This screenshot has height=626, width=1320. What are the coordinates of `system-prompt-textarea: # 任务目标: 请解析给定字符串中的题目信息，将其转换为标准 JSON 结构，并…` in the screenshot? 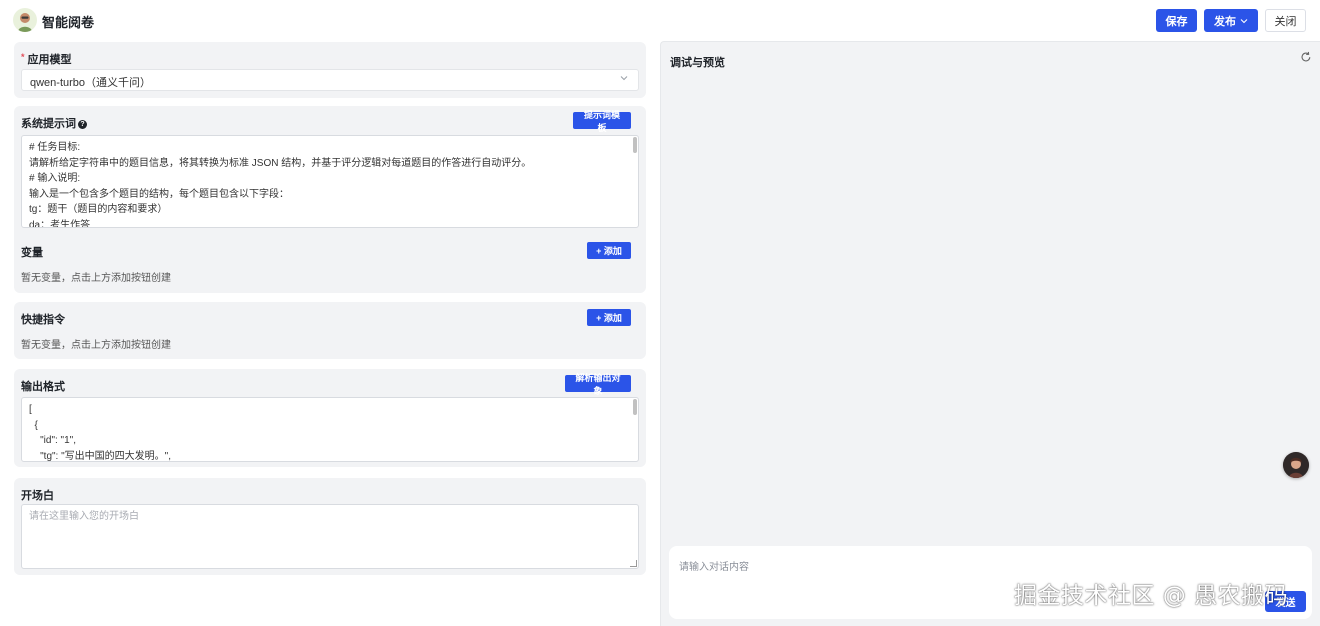 It's located at (330, 181).